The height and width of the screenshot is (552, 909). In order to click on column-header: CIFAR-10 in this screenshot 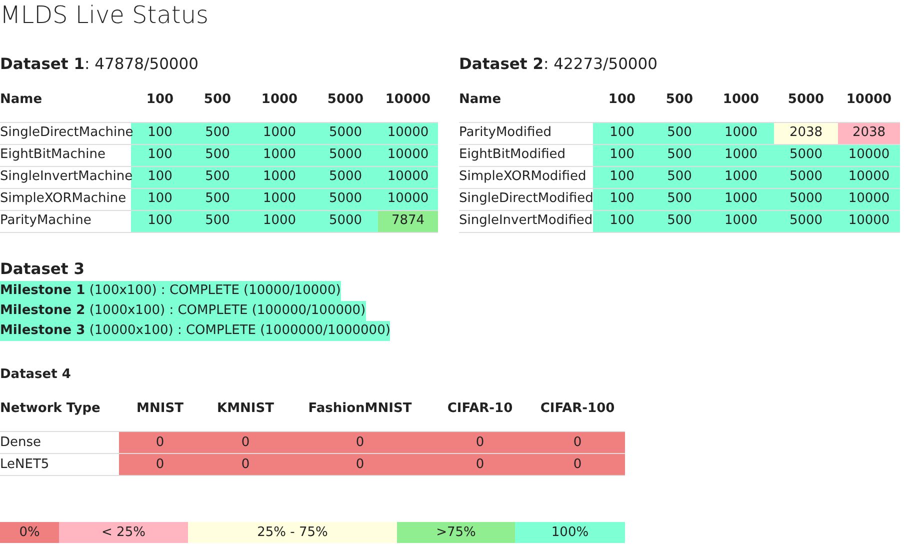, I will do `click(480, 410)`.